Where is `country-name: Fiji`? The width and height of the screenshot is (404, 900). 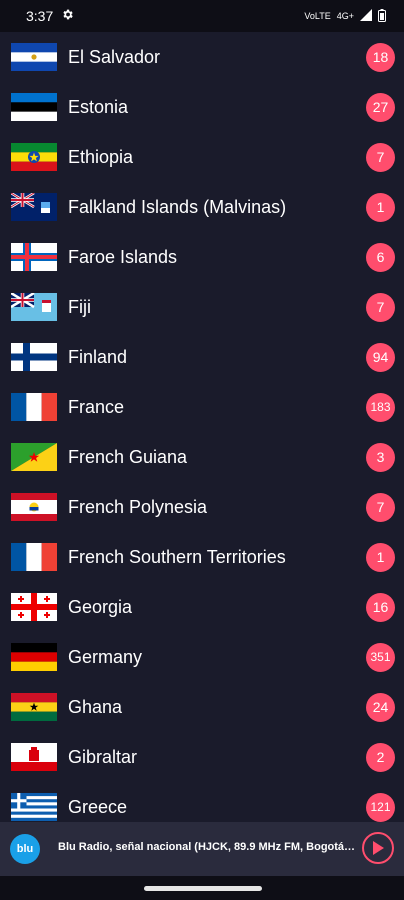 country-name: Fiji is located at coordinates (79, 306).